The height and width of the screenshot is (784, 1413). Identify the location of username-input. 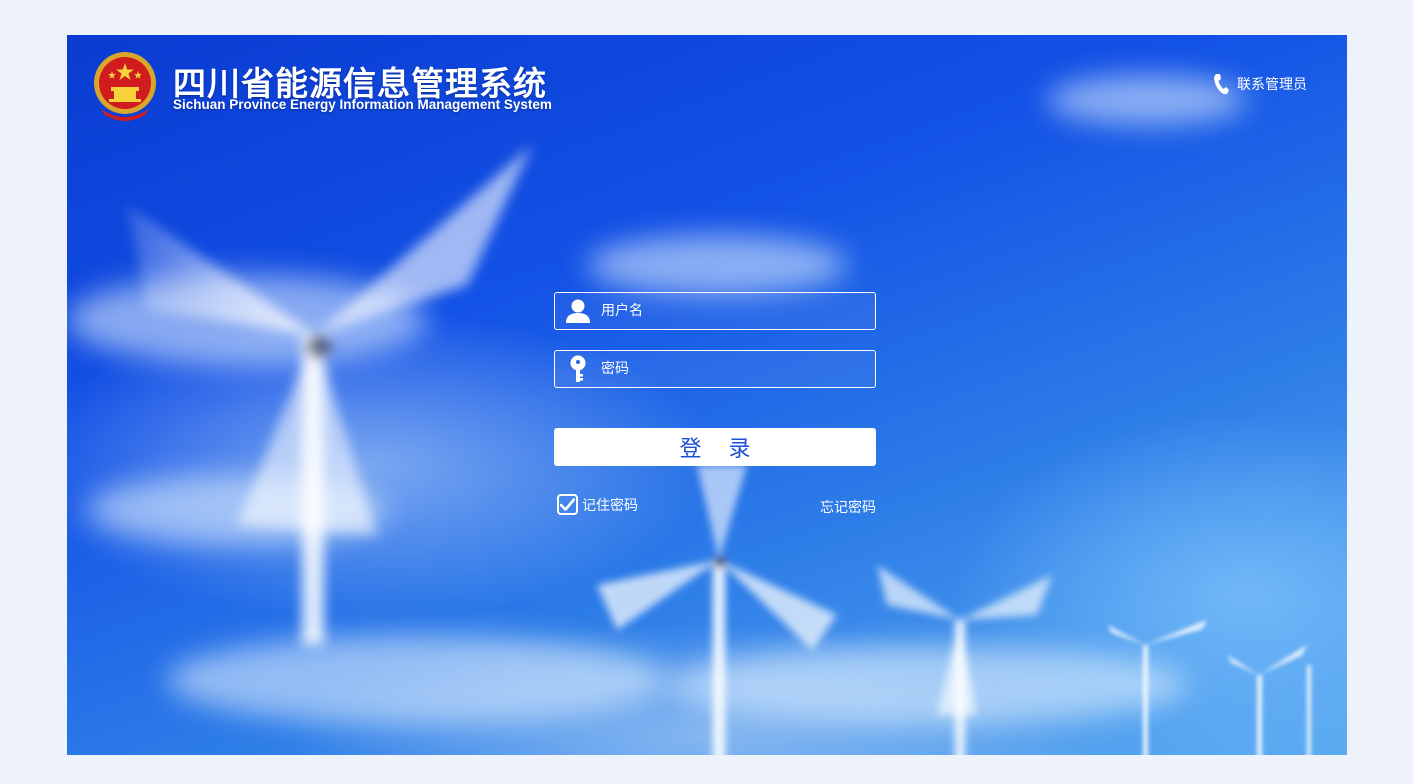
(731, 311).